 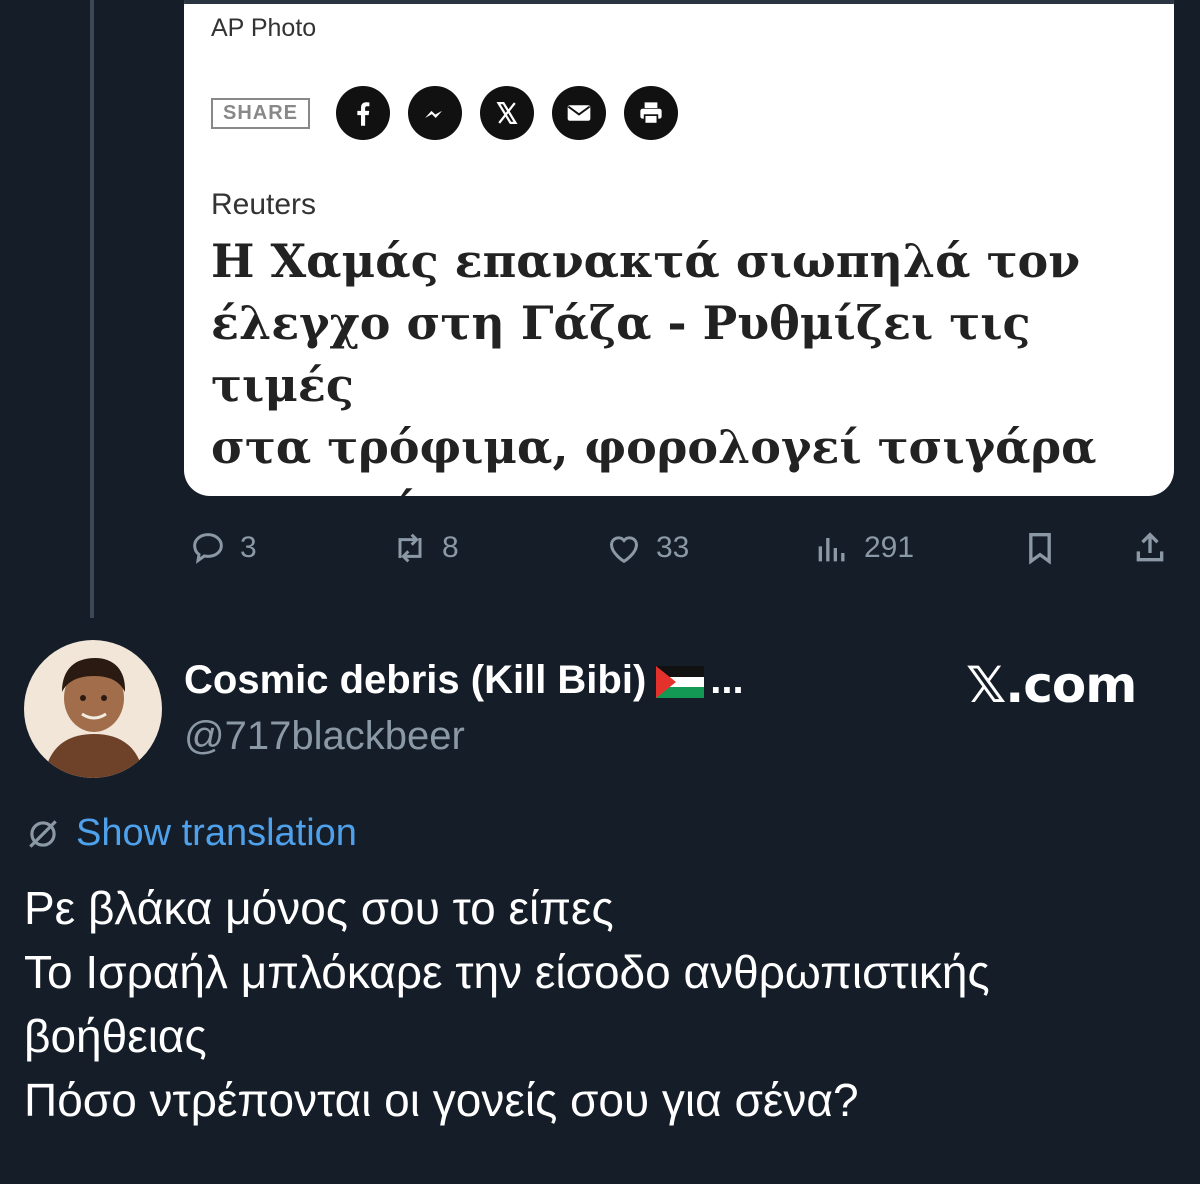 I want to click on avatar, so click(x=93, y=709).